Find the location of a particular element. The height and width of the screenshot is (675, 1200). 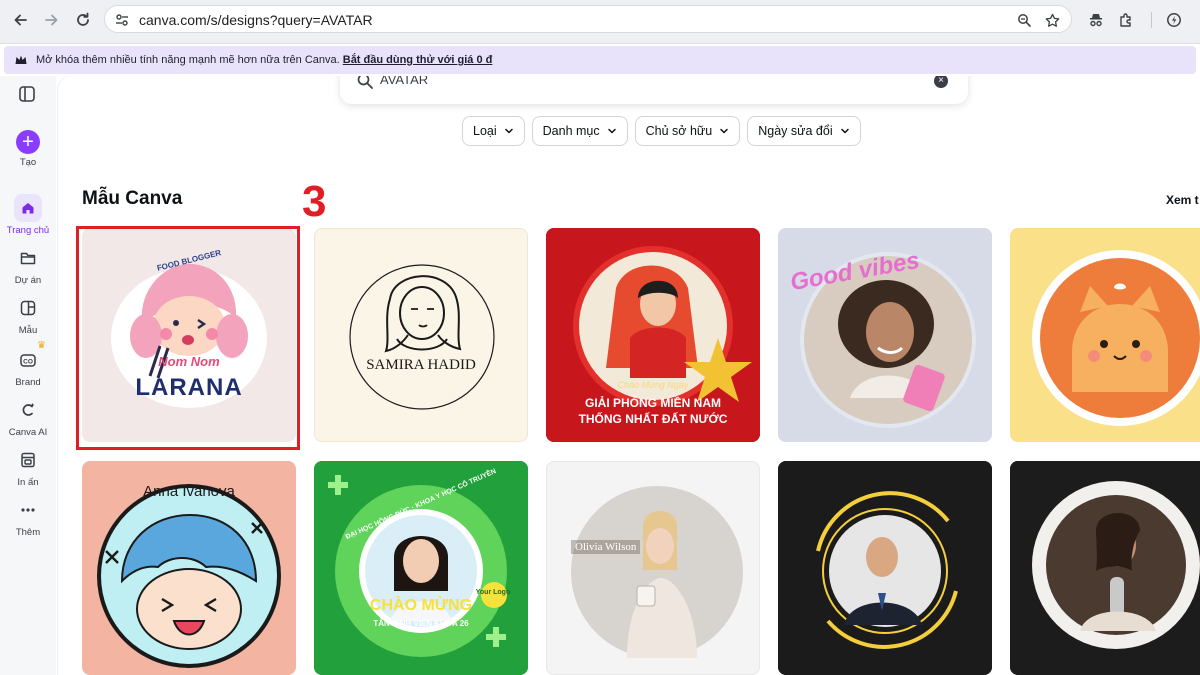

free-trial-link: Bắt đầu dùng thử với giá 0 đ is located at coordinates (418, 60).